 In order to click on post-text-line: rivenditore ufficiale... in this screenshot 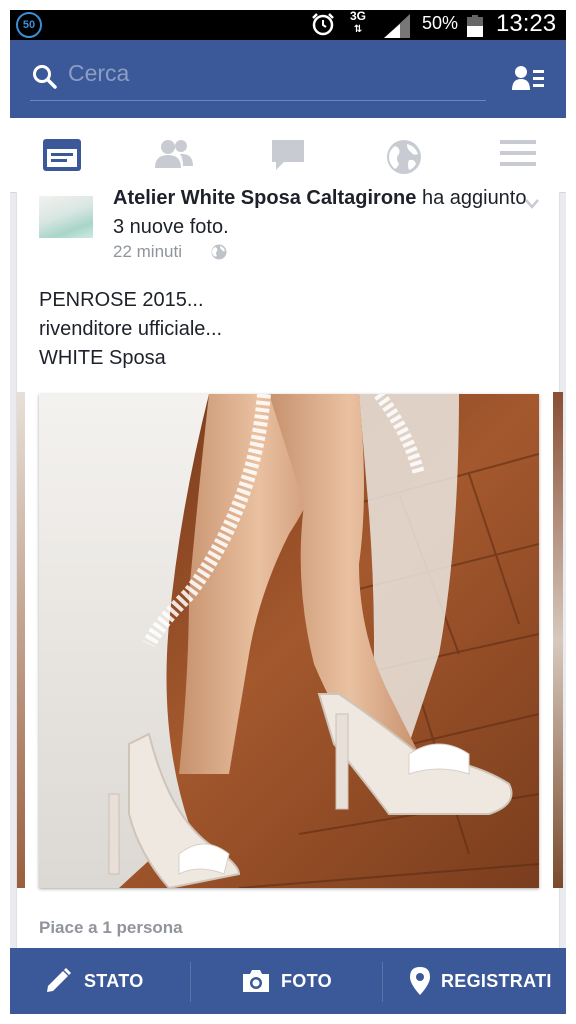, I will do `click(131, 329)`.